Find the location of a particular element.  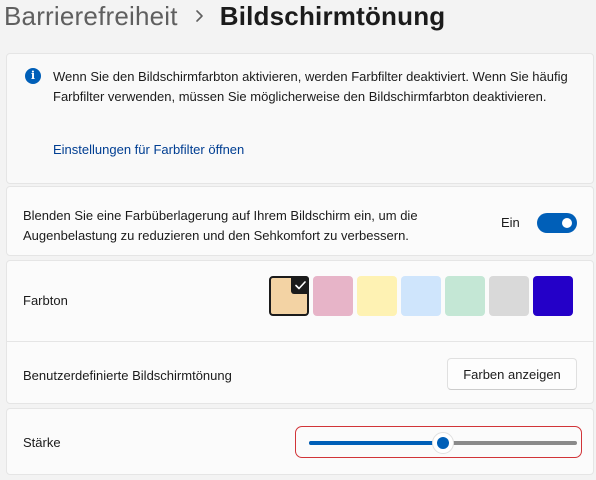

slider-thumb-center is located at coordinates (443, 443).